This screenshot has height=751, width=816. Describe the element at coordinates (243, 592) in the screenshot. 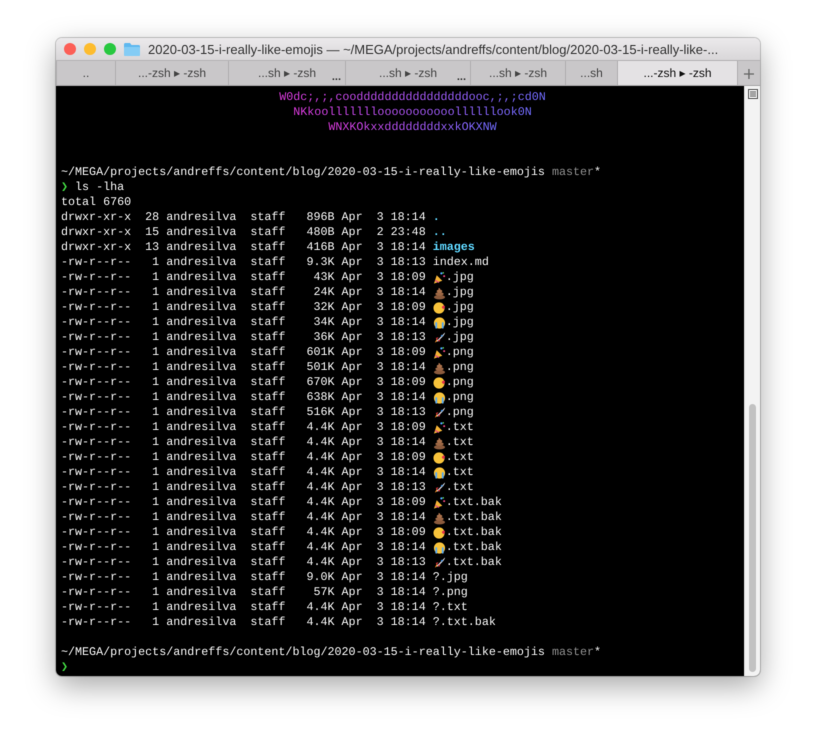

I see `listing-details: -rw-r--r-- 1 andresilva staff 57K Apr 3 18:14` at that location.